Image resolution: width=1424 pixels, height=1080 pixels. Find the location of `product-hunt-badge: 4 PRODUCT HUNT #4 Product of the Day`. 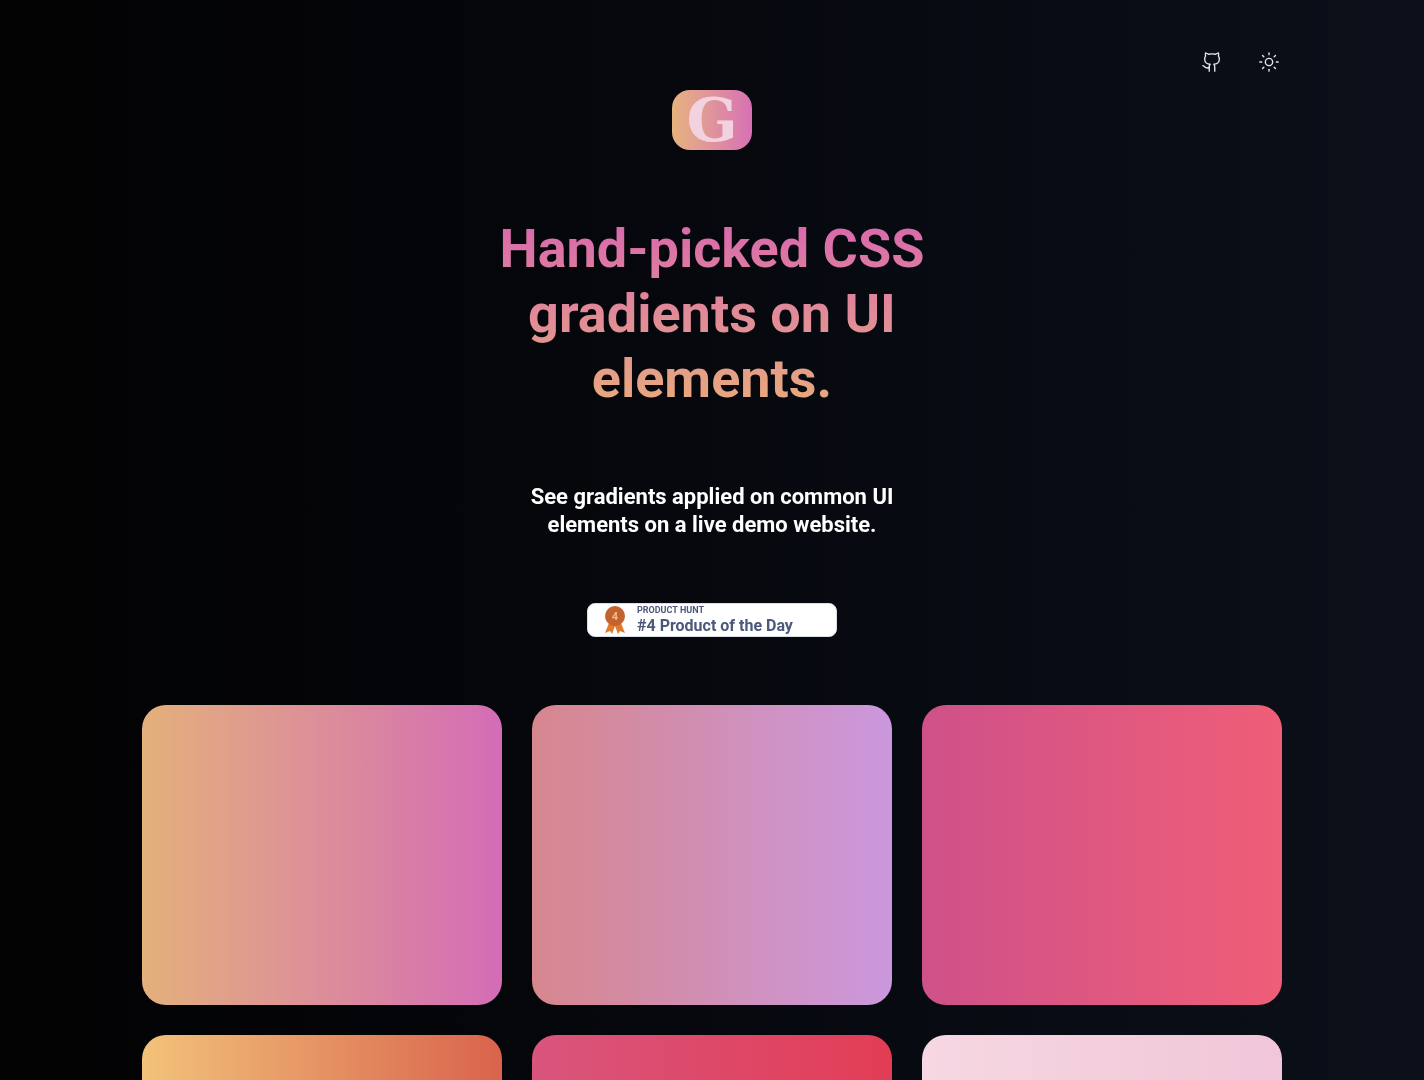

product-hunt-badge: 4 PRODUCT HUNT #4 Product of the Day is located at coordinates (712, 620).